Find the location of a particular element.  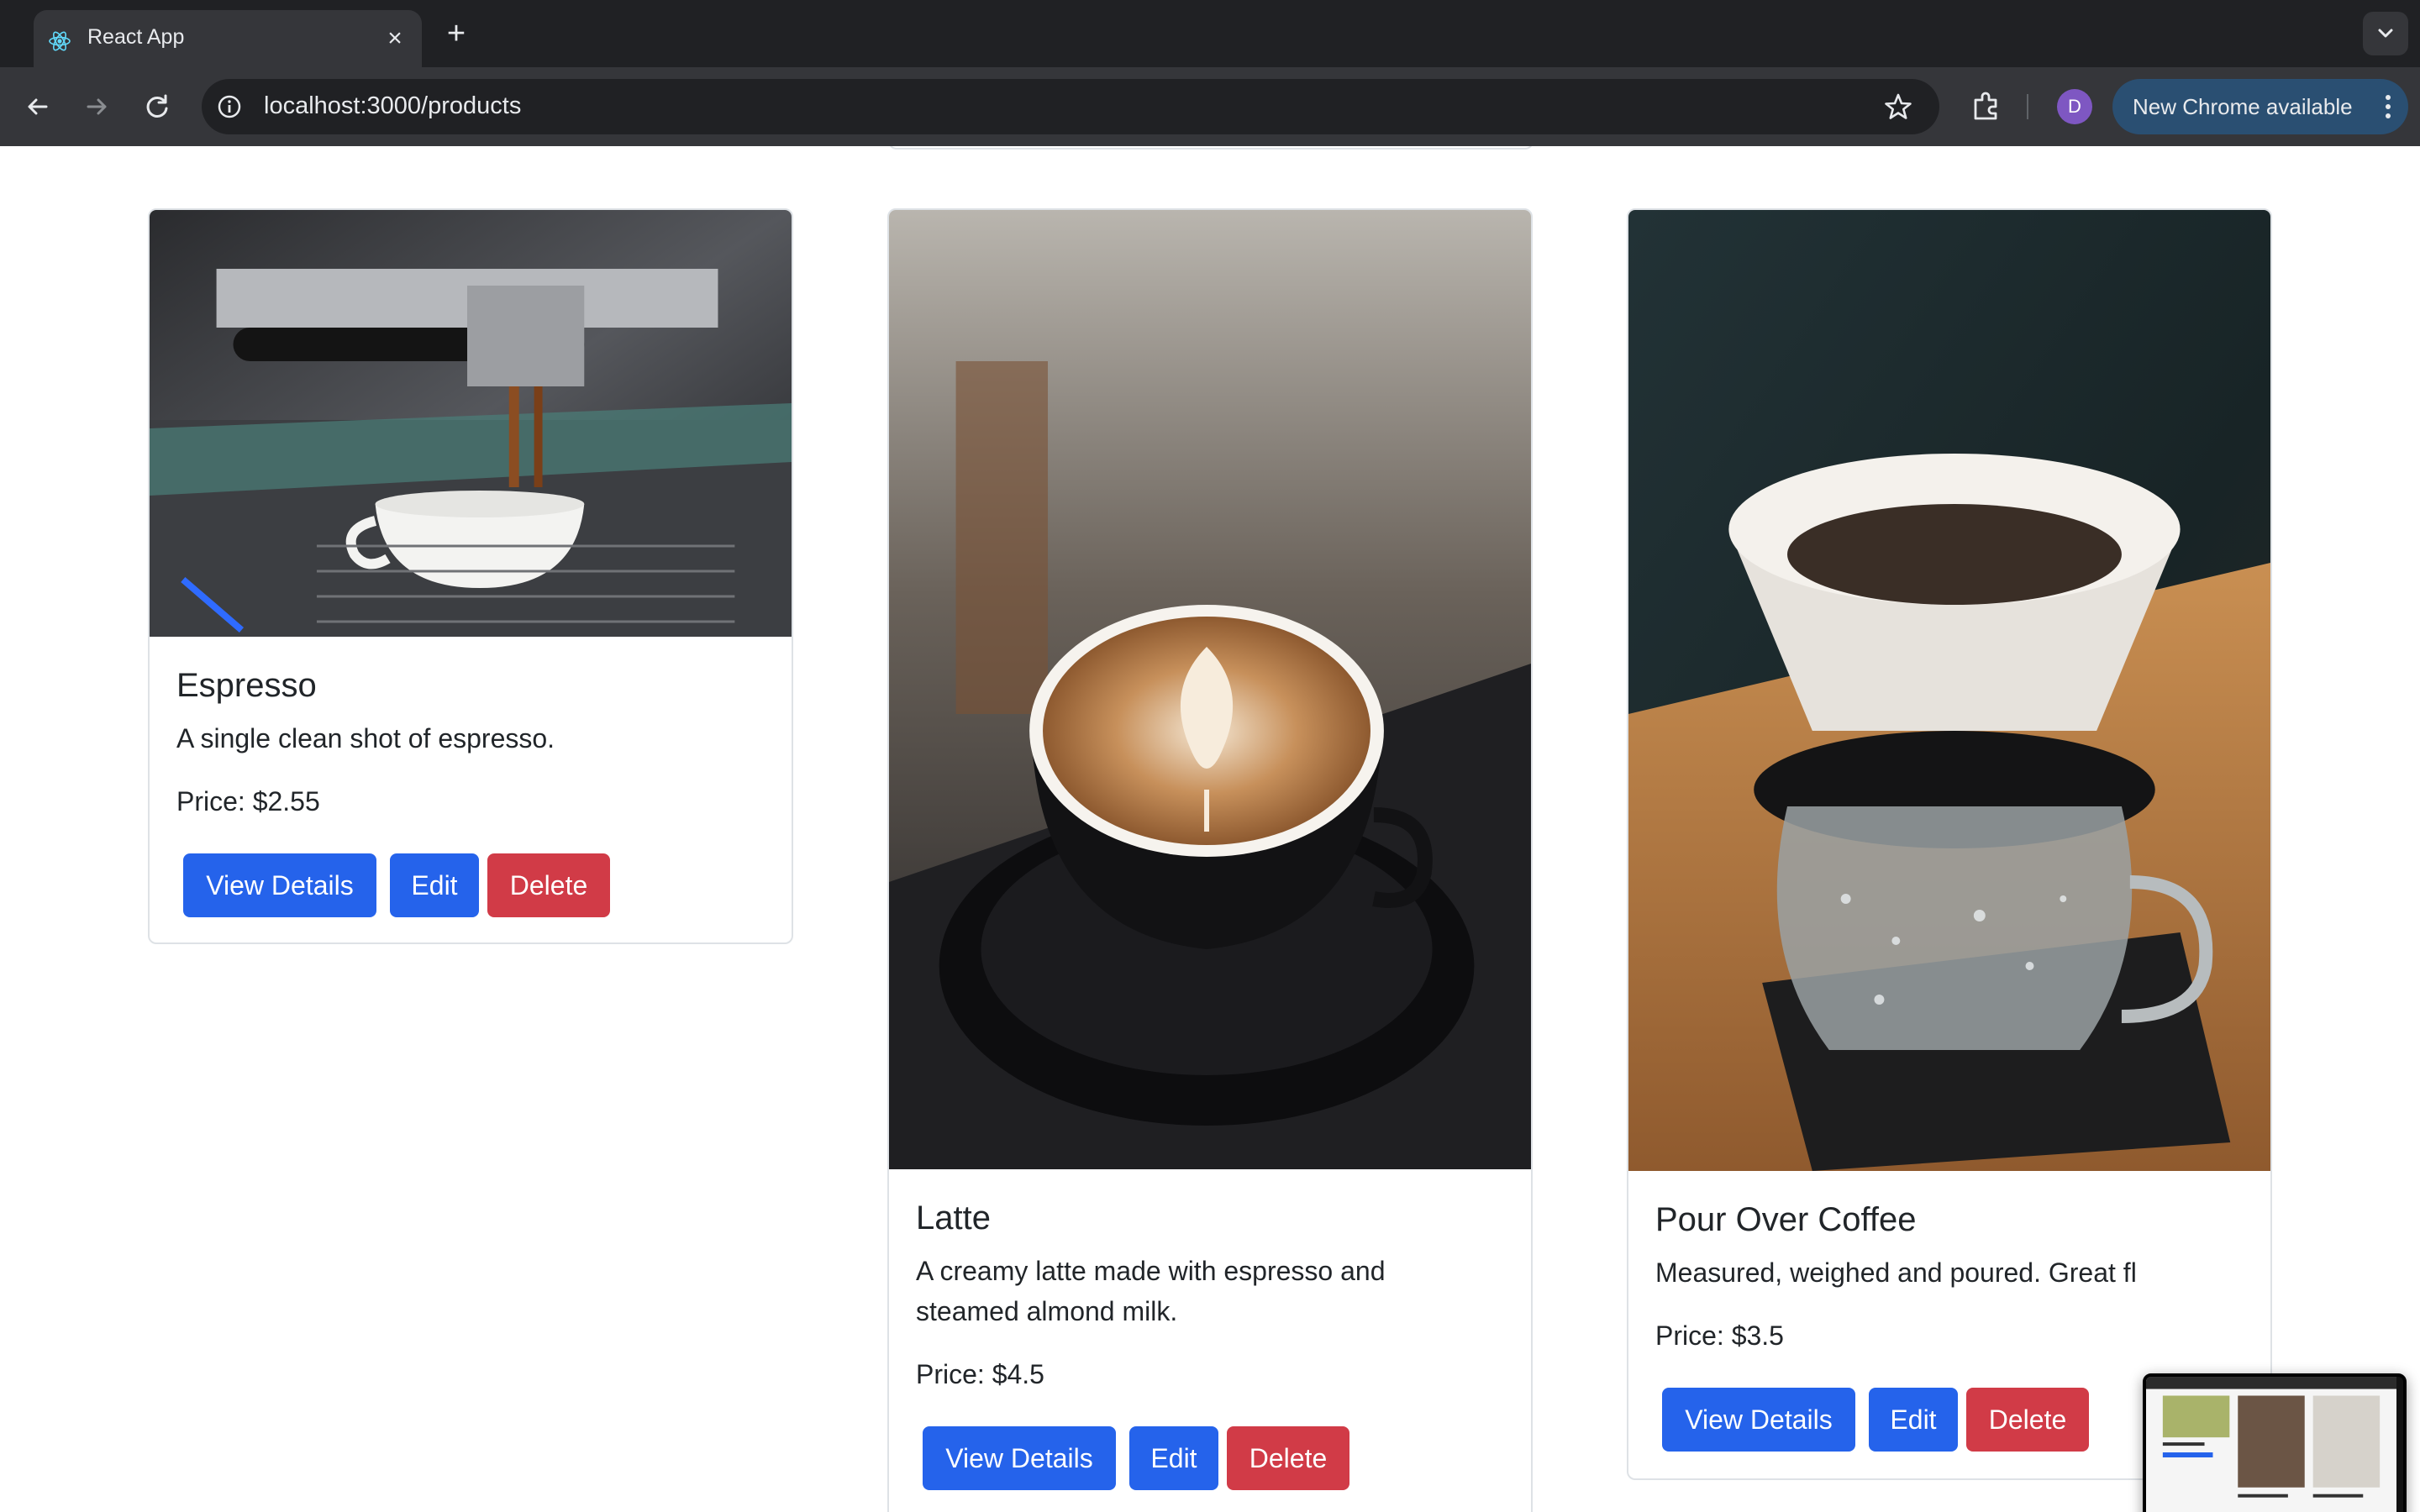

back-arrow-icon is located at coordinates (37, 106).